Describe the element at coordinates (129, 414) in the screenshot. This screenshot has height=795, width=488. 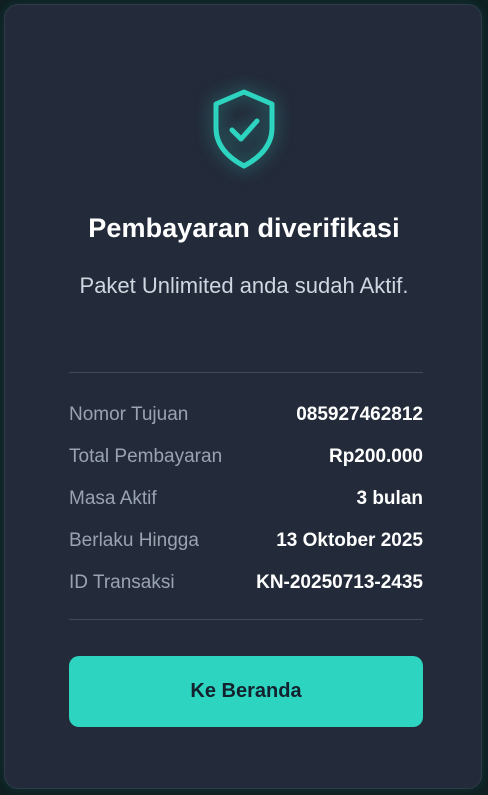
I see `detail-label: Nomor Tujuan` at that location.